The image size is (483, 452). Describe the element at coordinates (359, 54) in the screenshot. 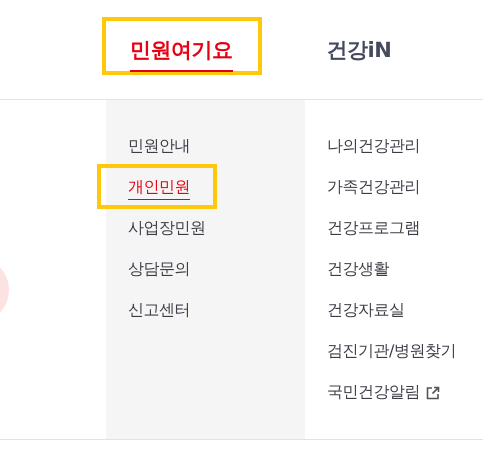

I see `top-menu-tab: 건강iN` at that location.